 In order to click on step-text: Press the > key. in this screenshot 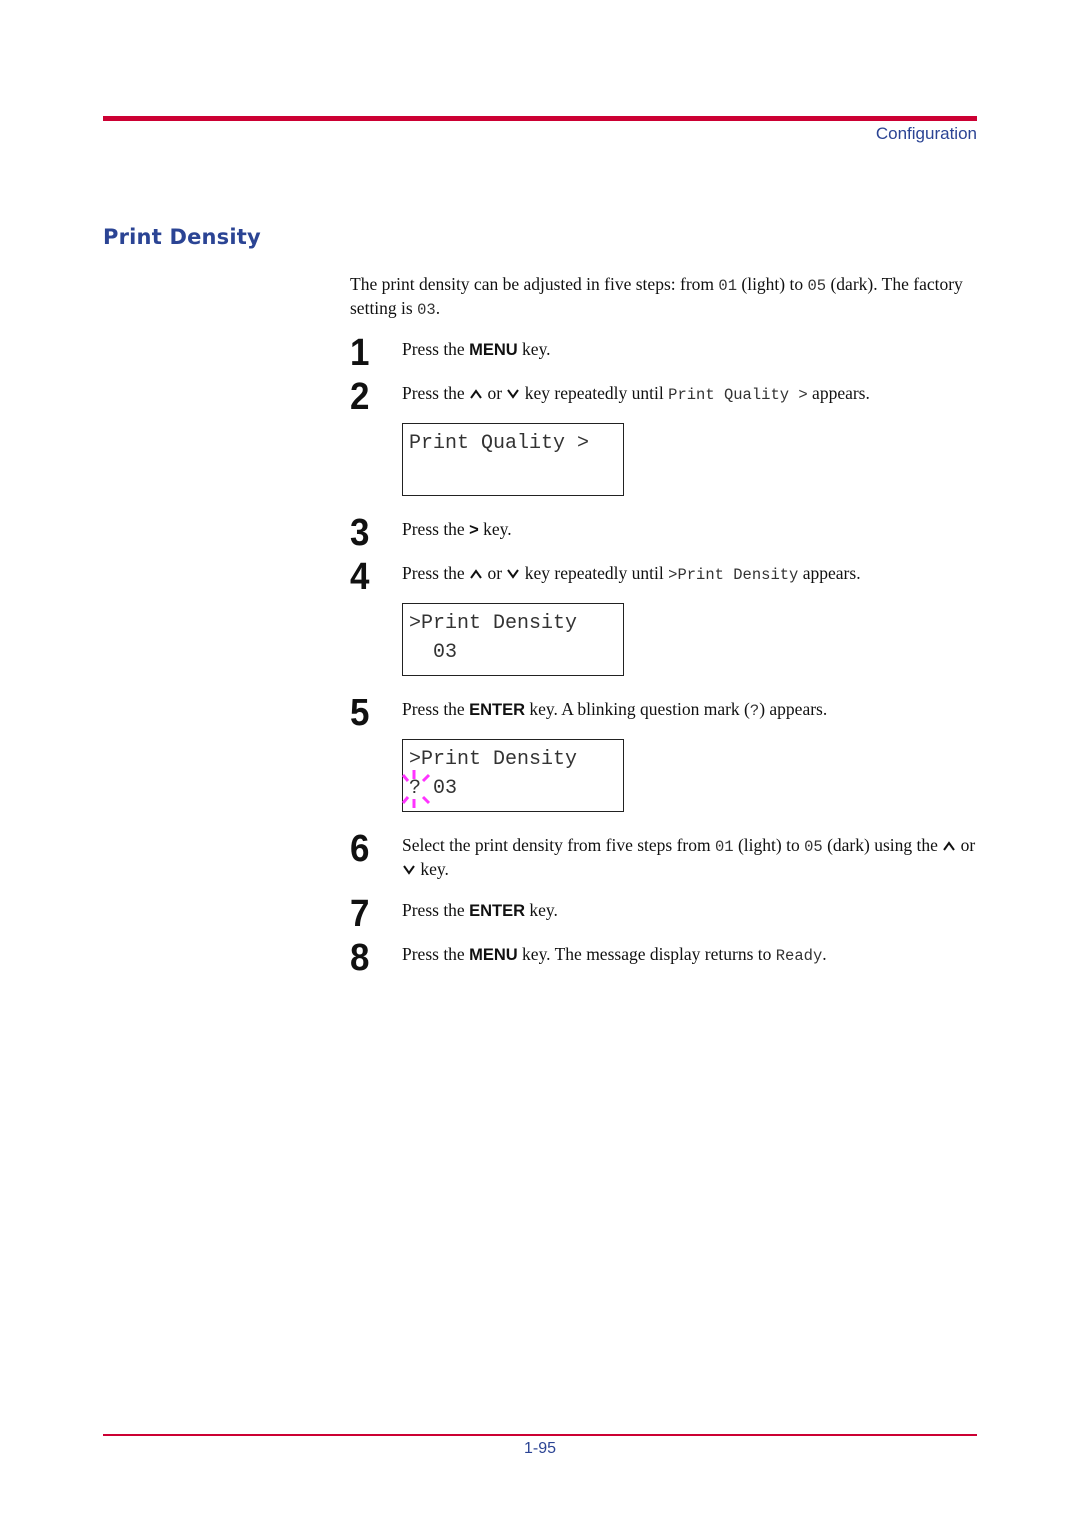, I will do `click(457, 529)`.